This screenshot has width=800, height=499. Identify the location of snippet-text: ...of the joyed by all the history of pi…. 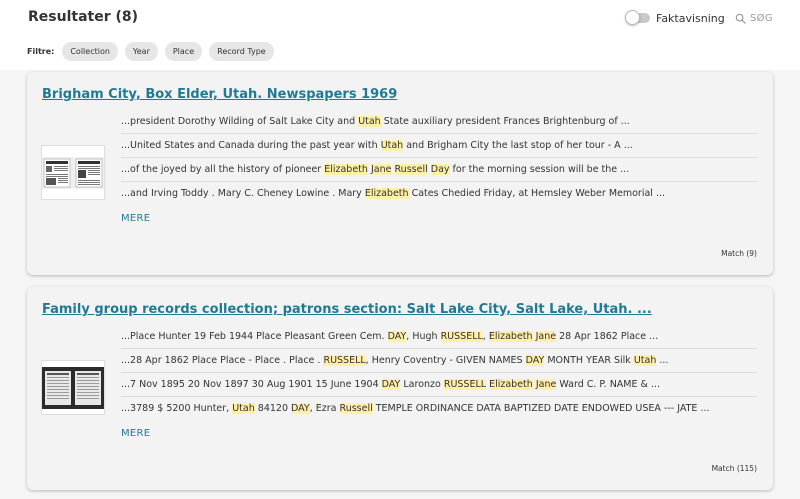
(223, 169).